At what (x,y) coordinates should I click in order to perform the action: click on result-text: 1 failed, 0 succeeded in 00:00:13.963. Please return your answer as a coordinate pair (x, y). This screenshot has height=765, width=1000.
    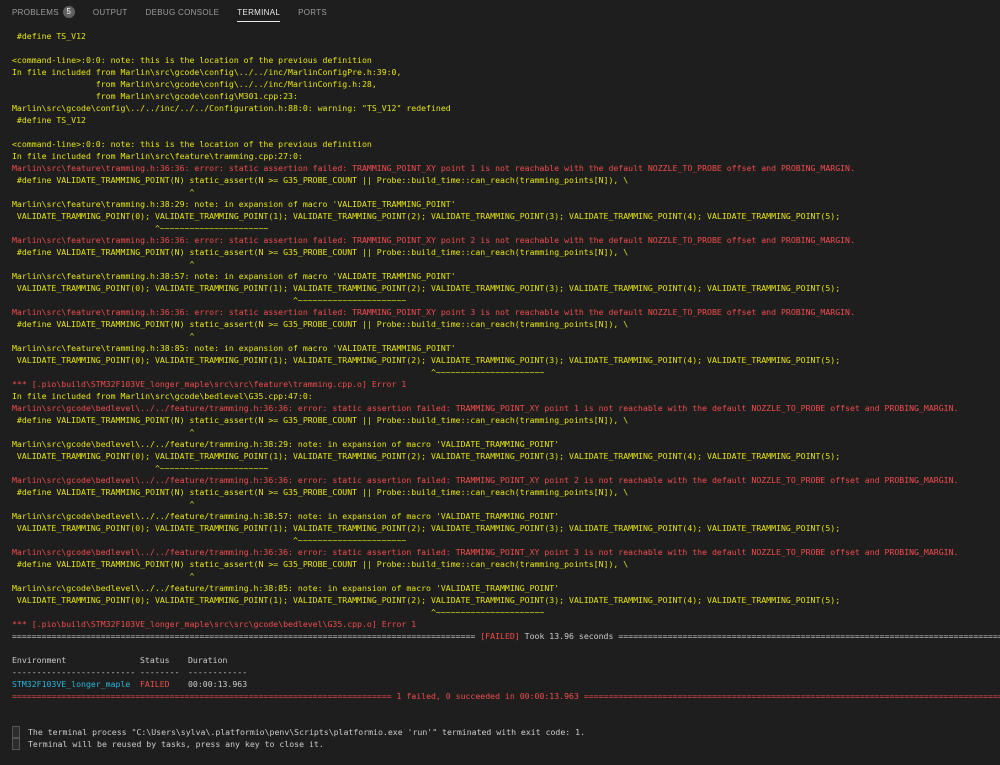
    Looking at the image, I should click on (487, 696).